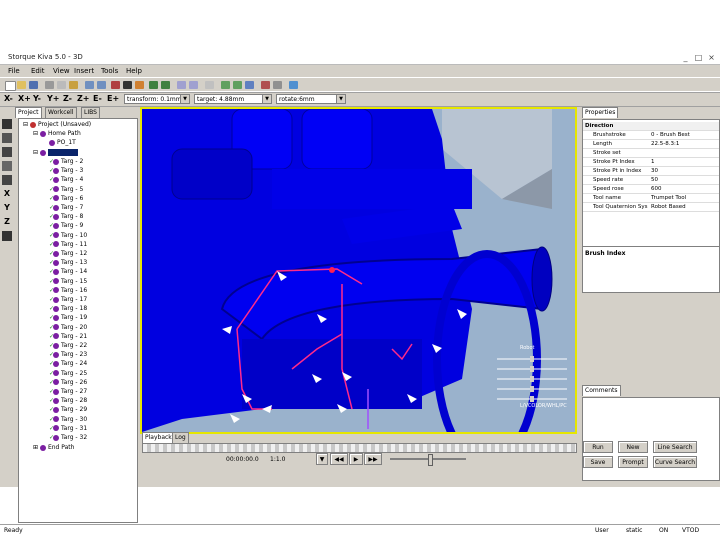 This screenshot has width=720, height=540. What do you see at coordinates (89, 85) in the screenshot?
I see `undo-icon` at bounding box center [89, 85].